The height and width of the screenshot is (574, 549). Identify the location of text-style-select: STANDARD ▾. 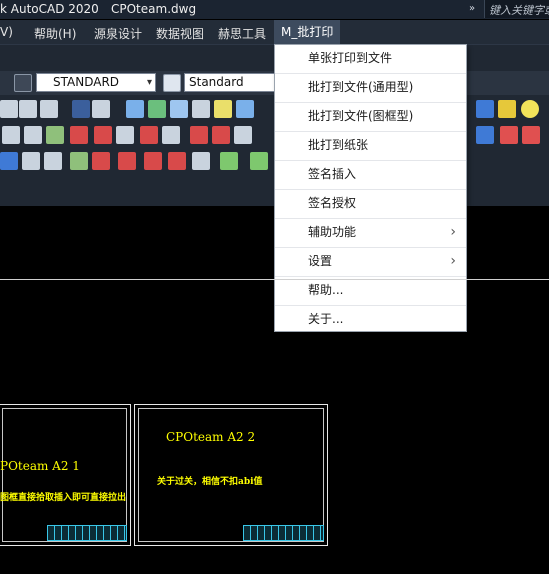
(96, 82).